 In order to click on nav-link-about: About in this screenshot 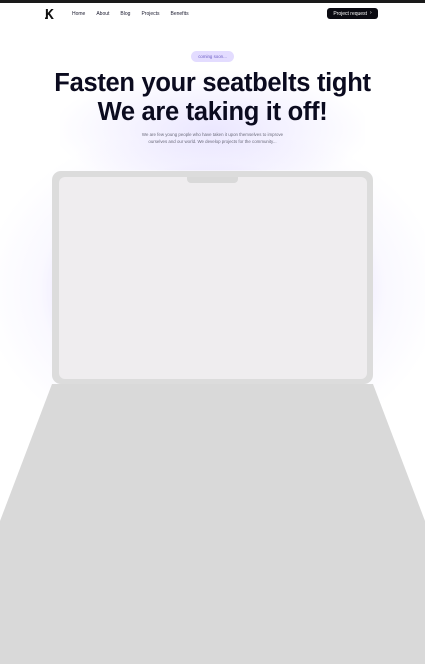, I will do `click(102, 14)`.